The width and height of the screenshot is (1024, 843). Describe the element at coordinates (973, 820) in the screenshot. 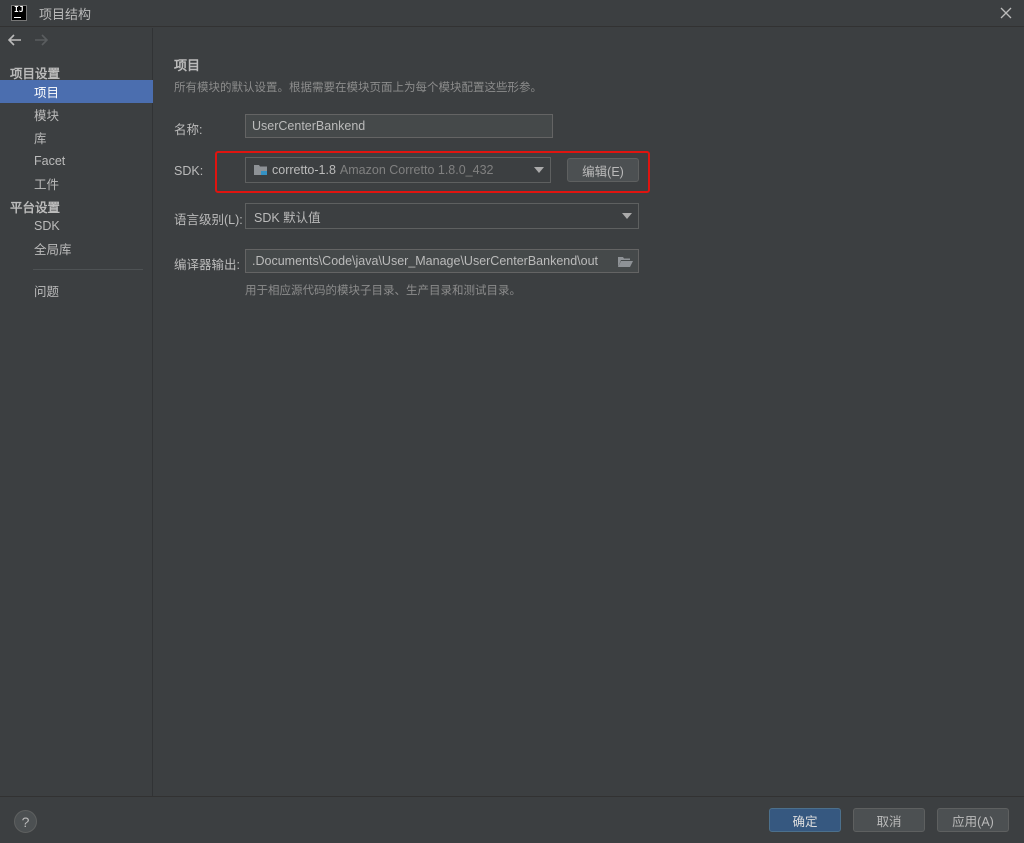

I see `apply-button: 应用(A)` at that location.